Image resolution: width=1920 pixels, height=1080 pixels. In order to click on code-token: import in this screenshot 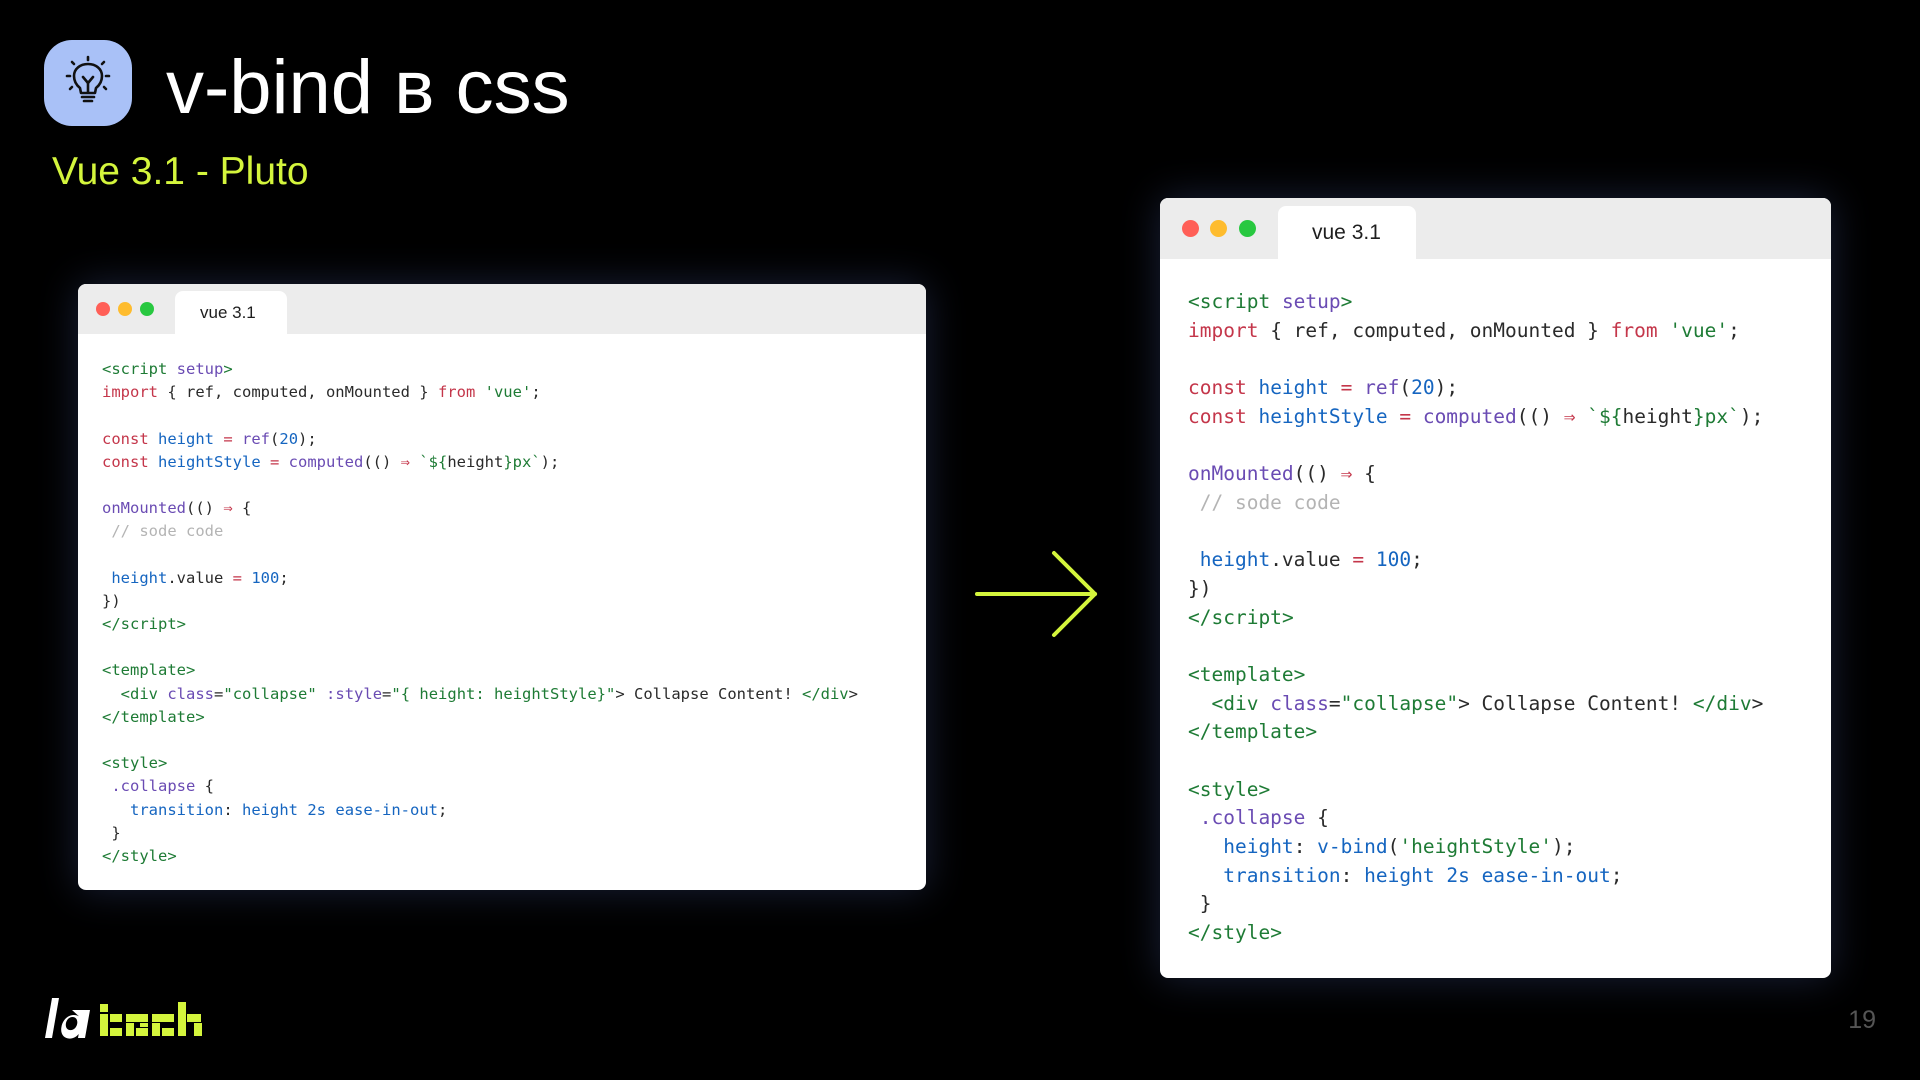, I will do `click(1223, 330)`.